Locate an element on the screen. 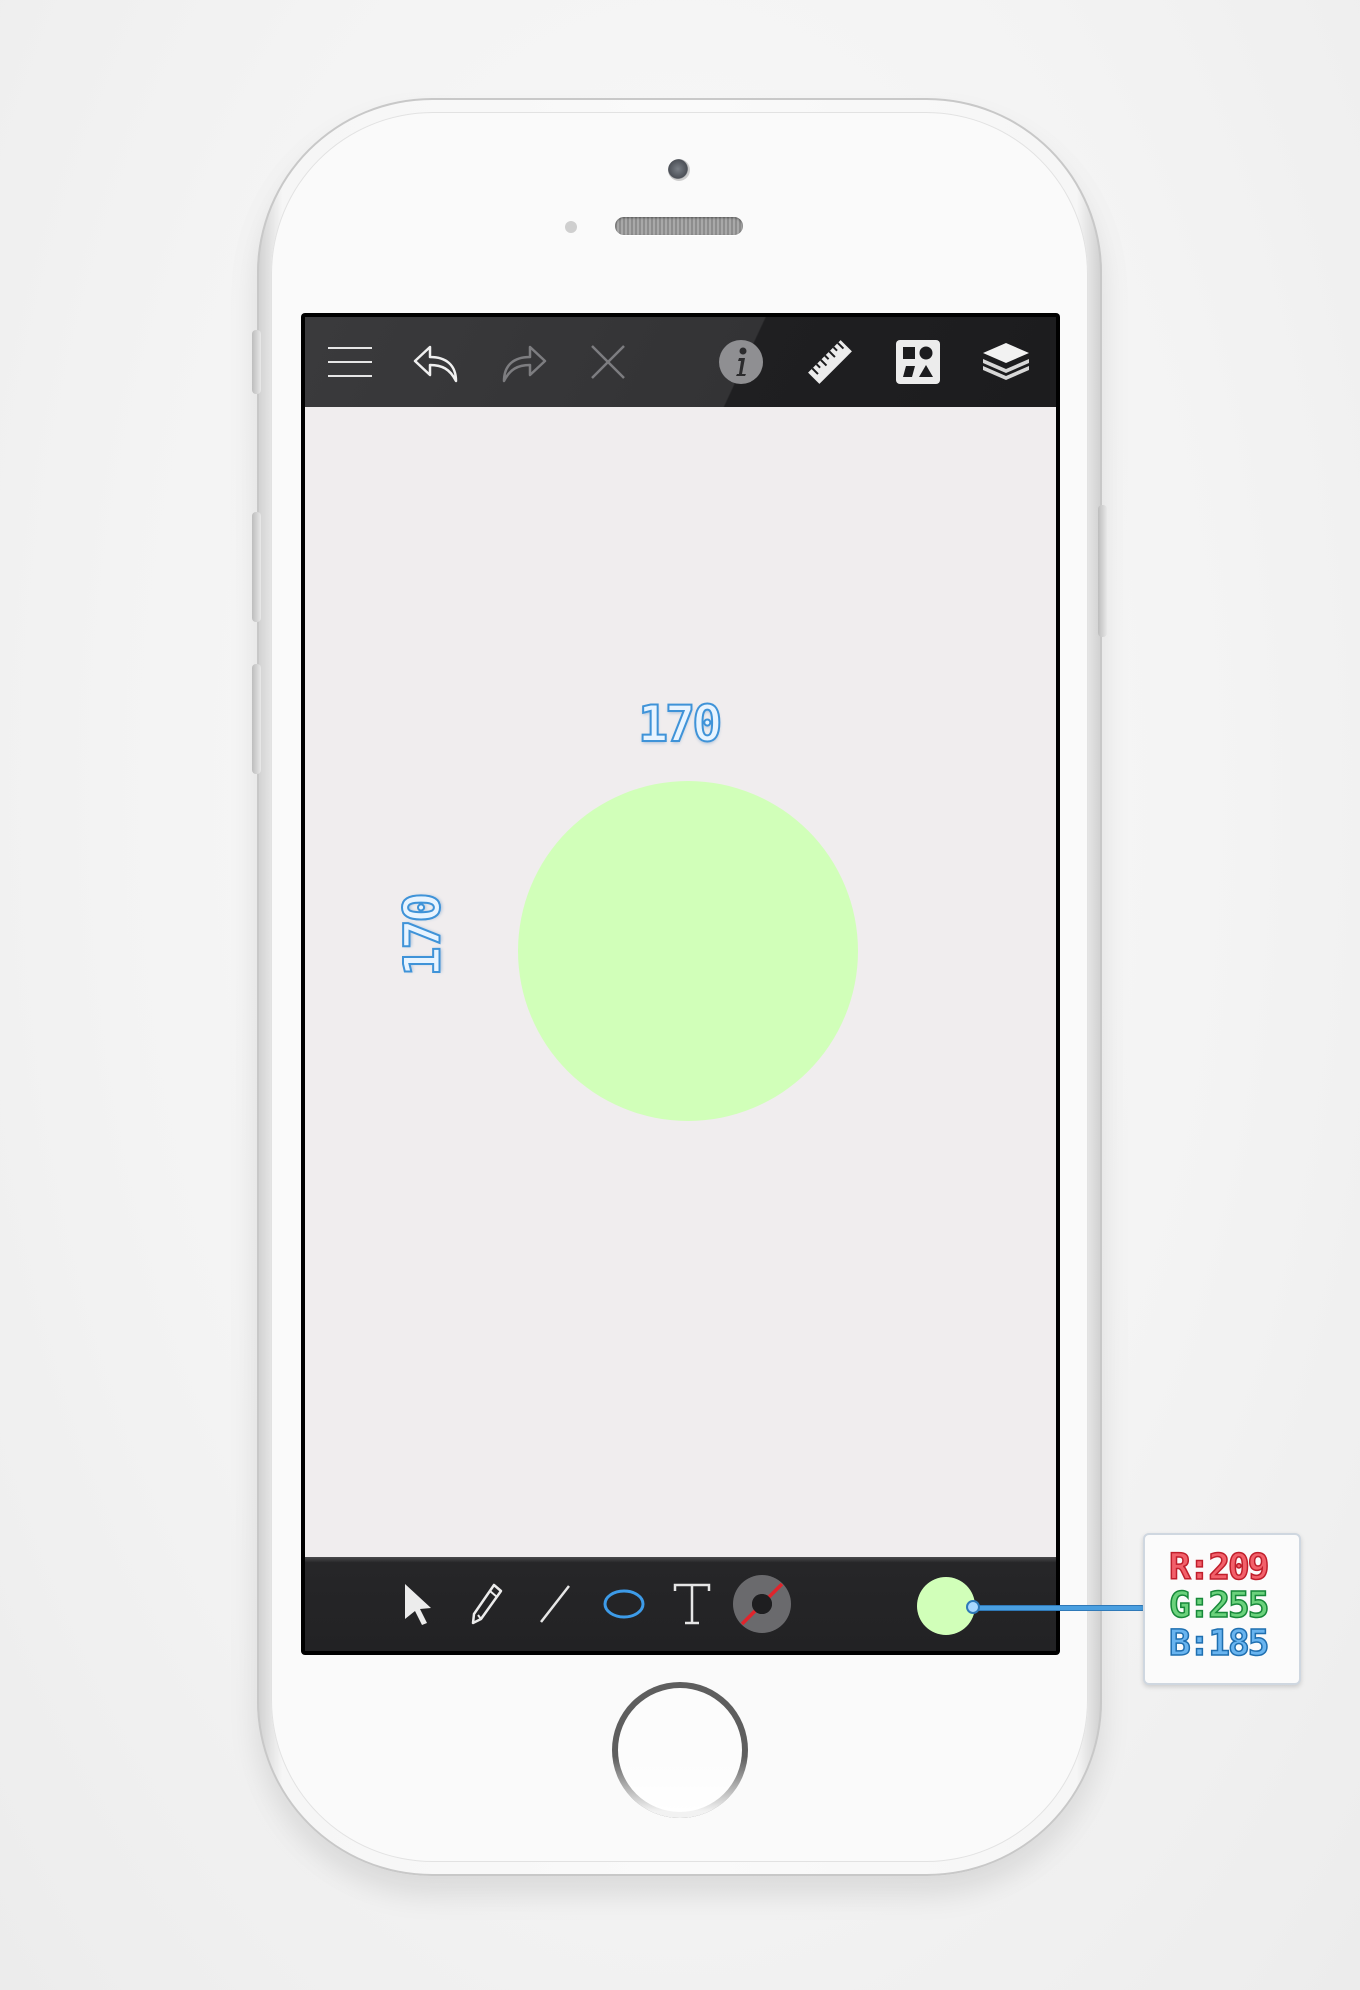 The width and height of the screenshot is (1360, 1990). layers-button is located at coordinates (1006, 362).